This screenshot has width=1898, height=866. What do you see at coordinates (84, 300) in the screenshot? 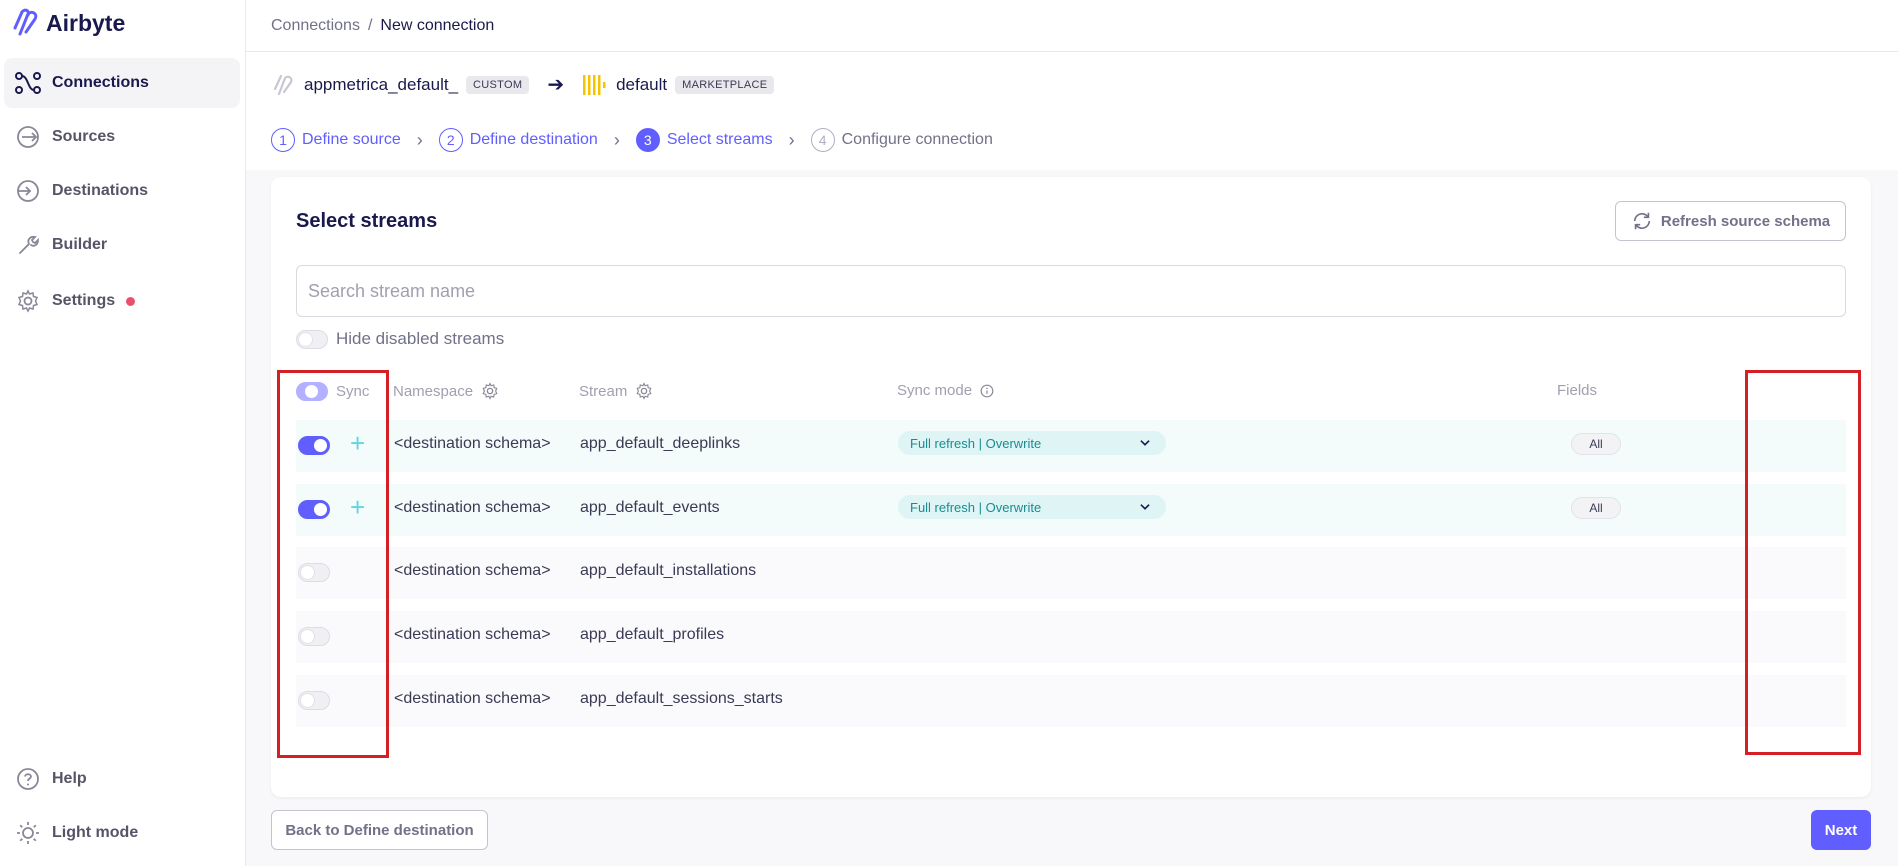
I see `sidebar-item-label: Settings` at bounding box center [84, 300].